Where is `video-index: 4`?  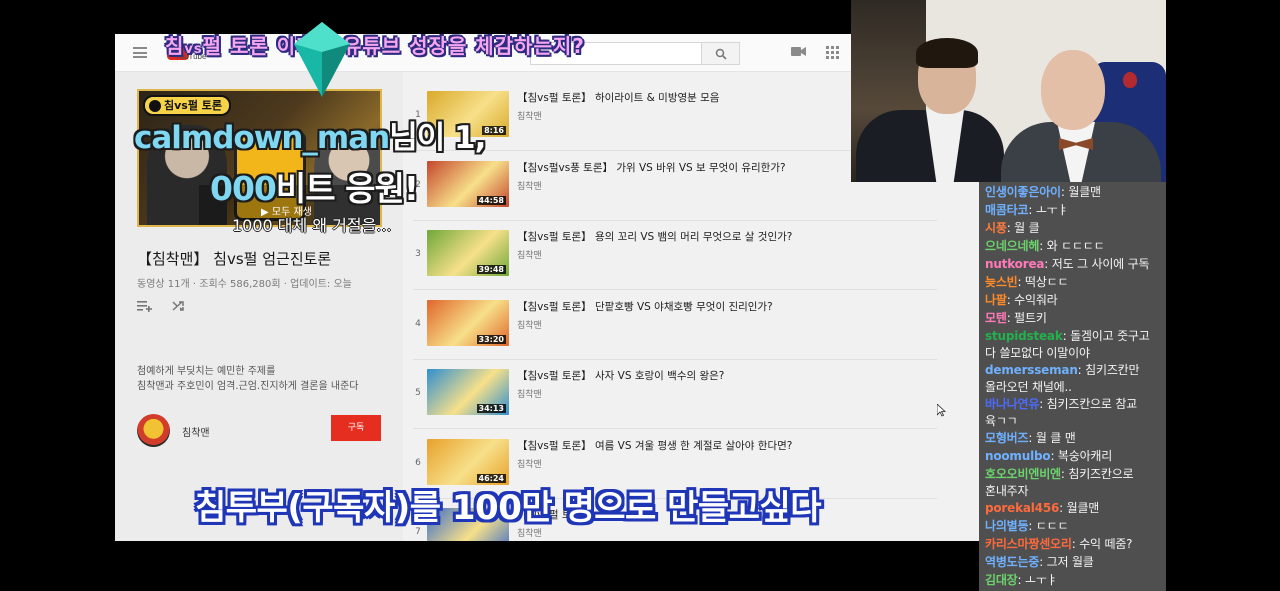
video-index: 4 is located at coordinates (418, 323).